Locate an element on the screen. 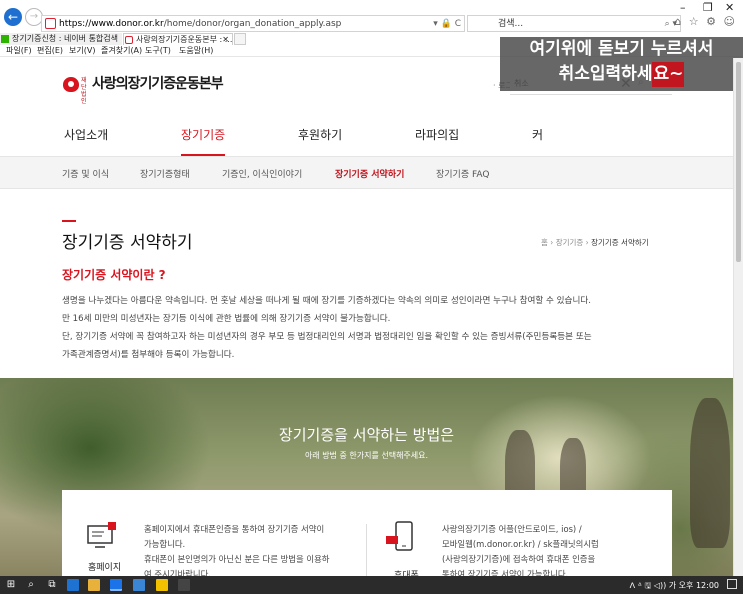 The width and height of the screenshot is (743, 594). nav-about: 사업소개 is located at coordinates (86, 134).